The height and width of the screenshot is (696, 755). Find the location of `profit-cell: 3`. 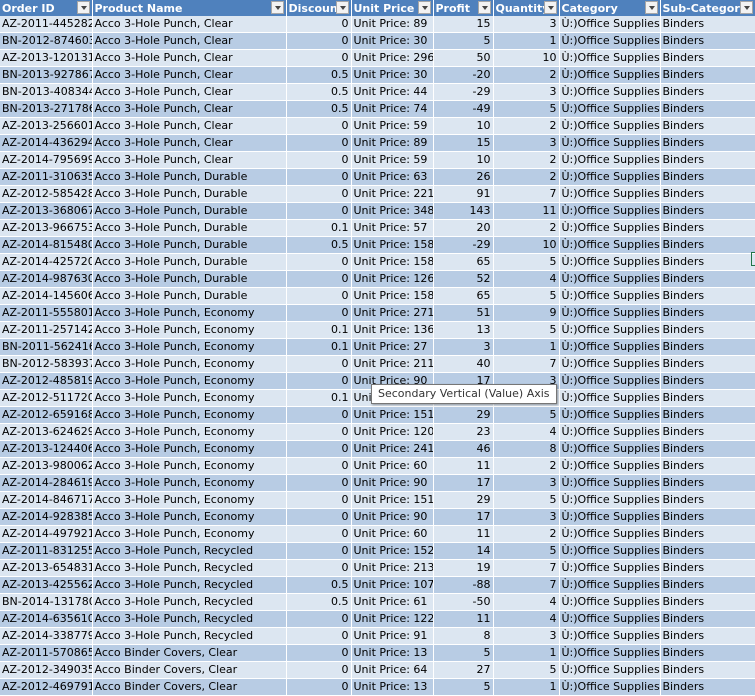

profit-cell: 3 is located at coordinates (463, 347).